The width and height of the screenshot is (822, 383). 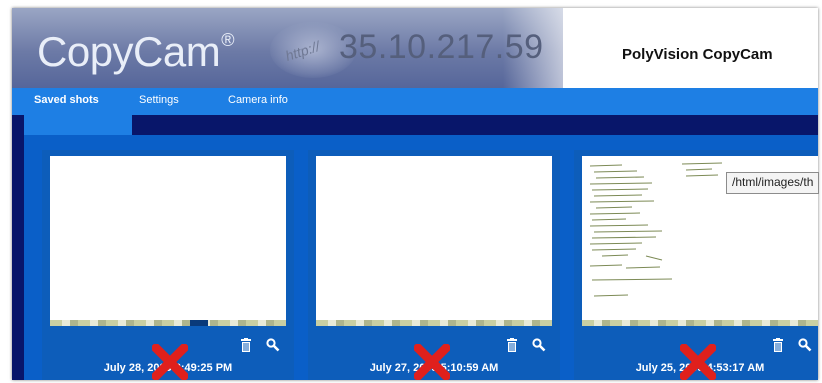 What do you see at coordinates (227, 40) in the screenshot?
I see `logo-registered-mark: ®` at bounding box center [227, 40].